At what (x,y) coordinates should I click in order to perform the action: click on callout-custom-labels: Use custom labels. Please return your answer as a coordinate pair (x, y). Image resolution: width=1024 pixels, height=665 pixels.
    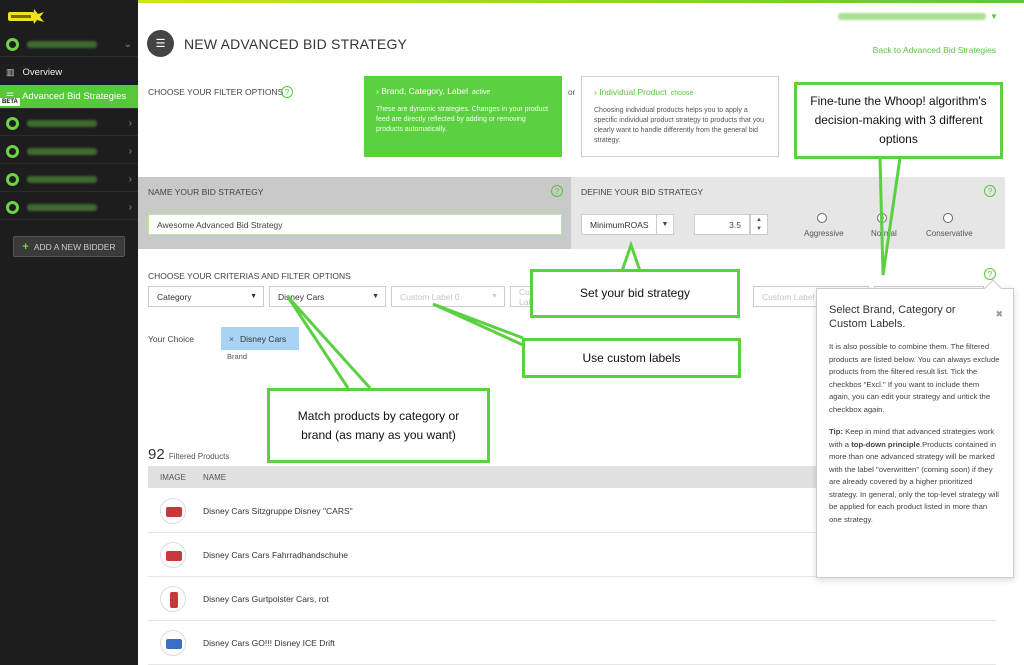
    Looking at the image, I should click on (631, 358).